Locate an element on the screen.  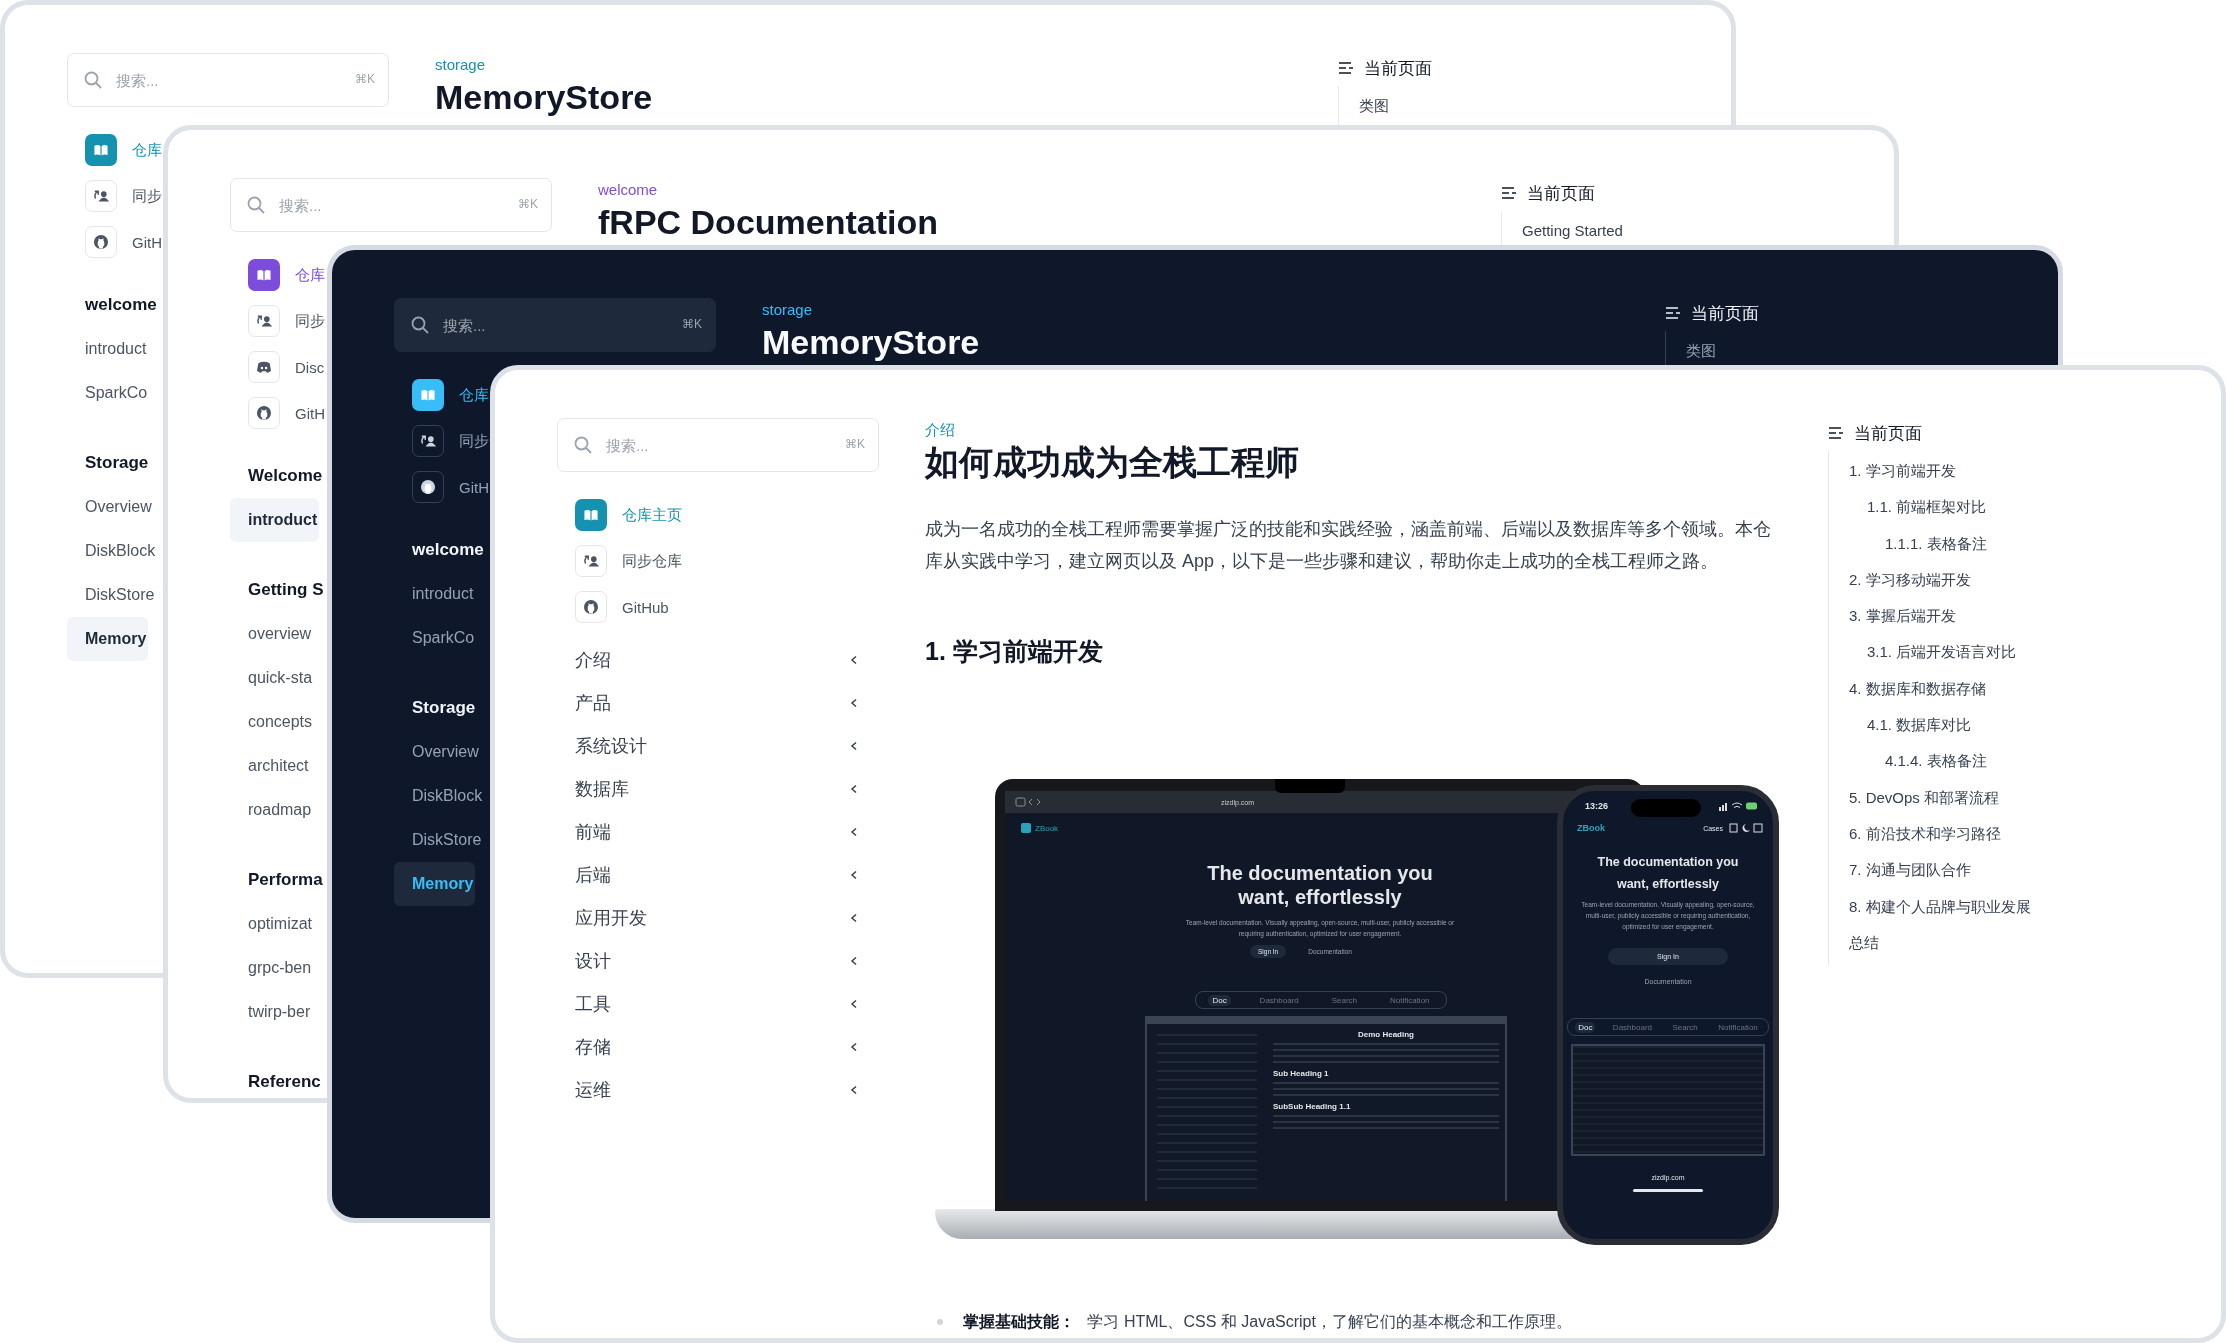
nav-item: 后端 is located at coordinates (718, 874).